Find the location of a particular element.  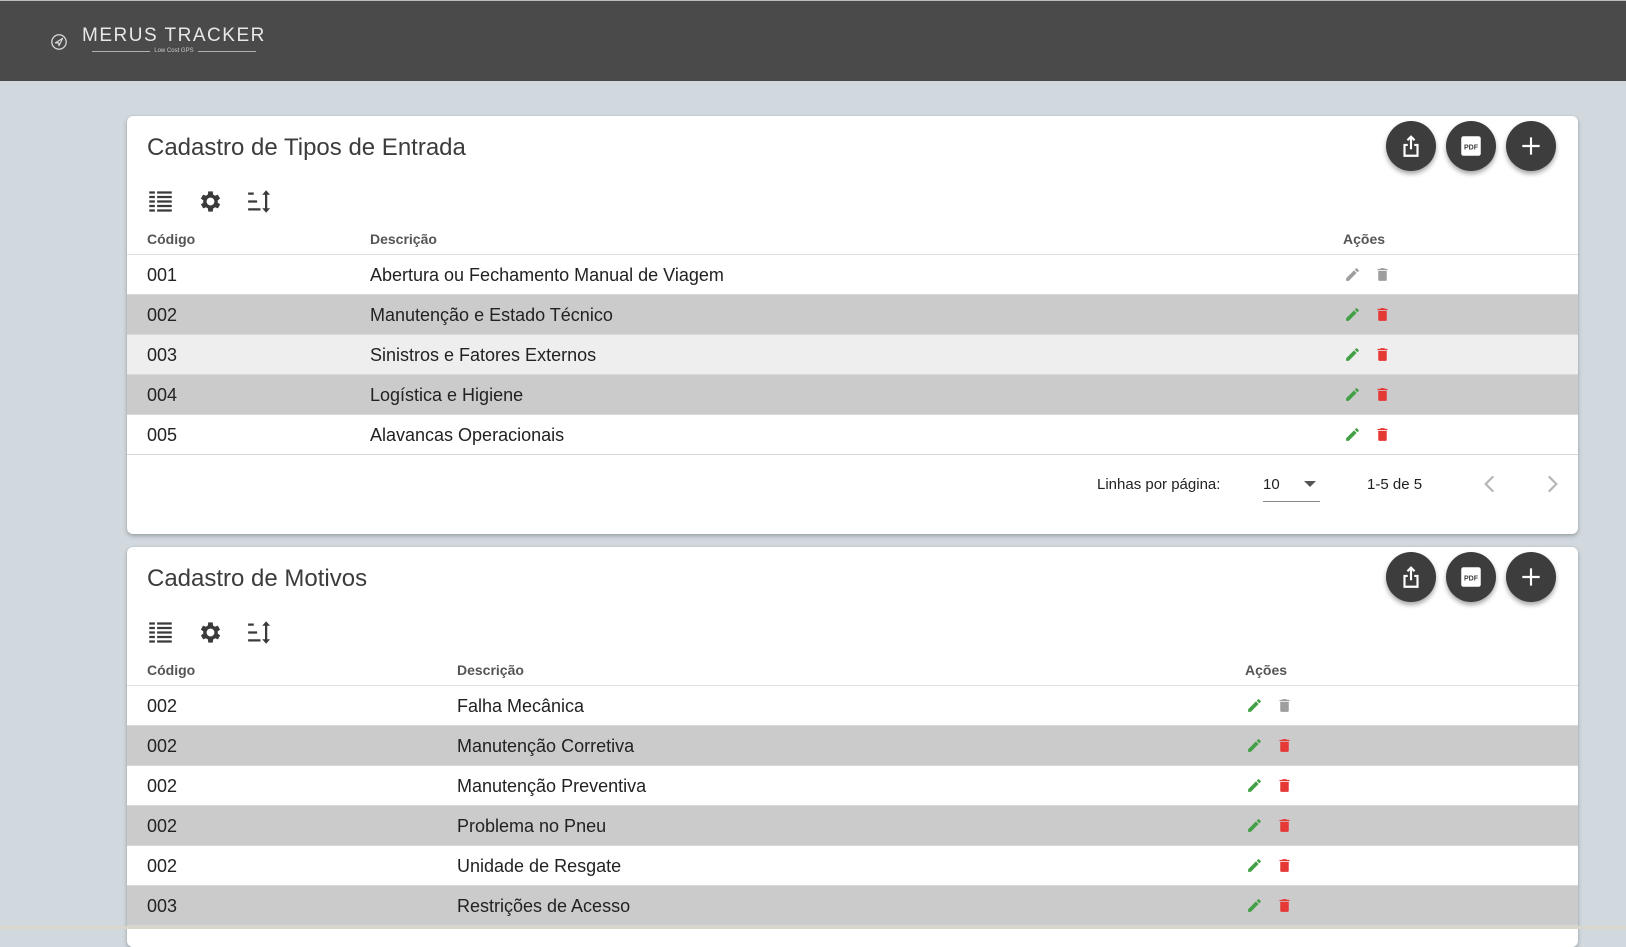

table-row: 002 Manutenção e Estado Técnico is located at coordinates (852, 315).